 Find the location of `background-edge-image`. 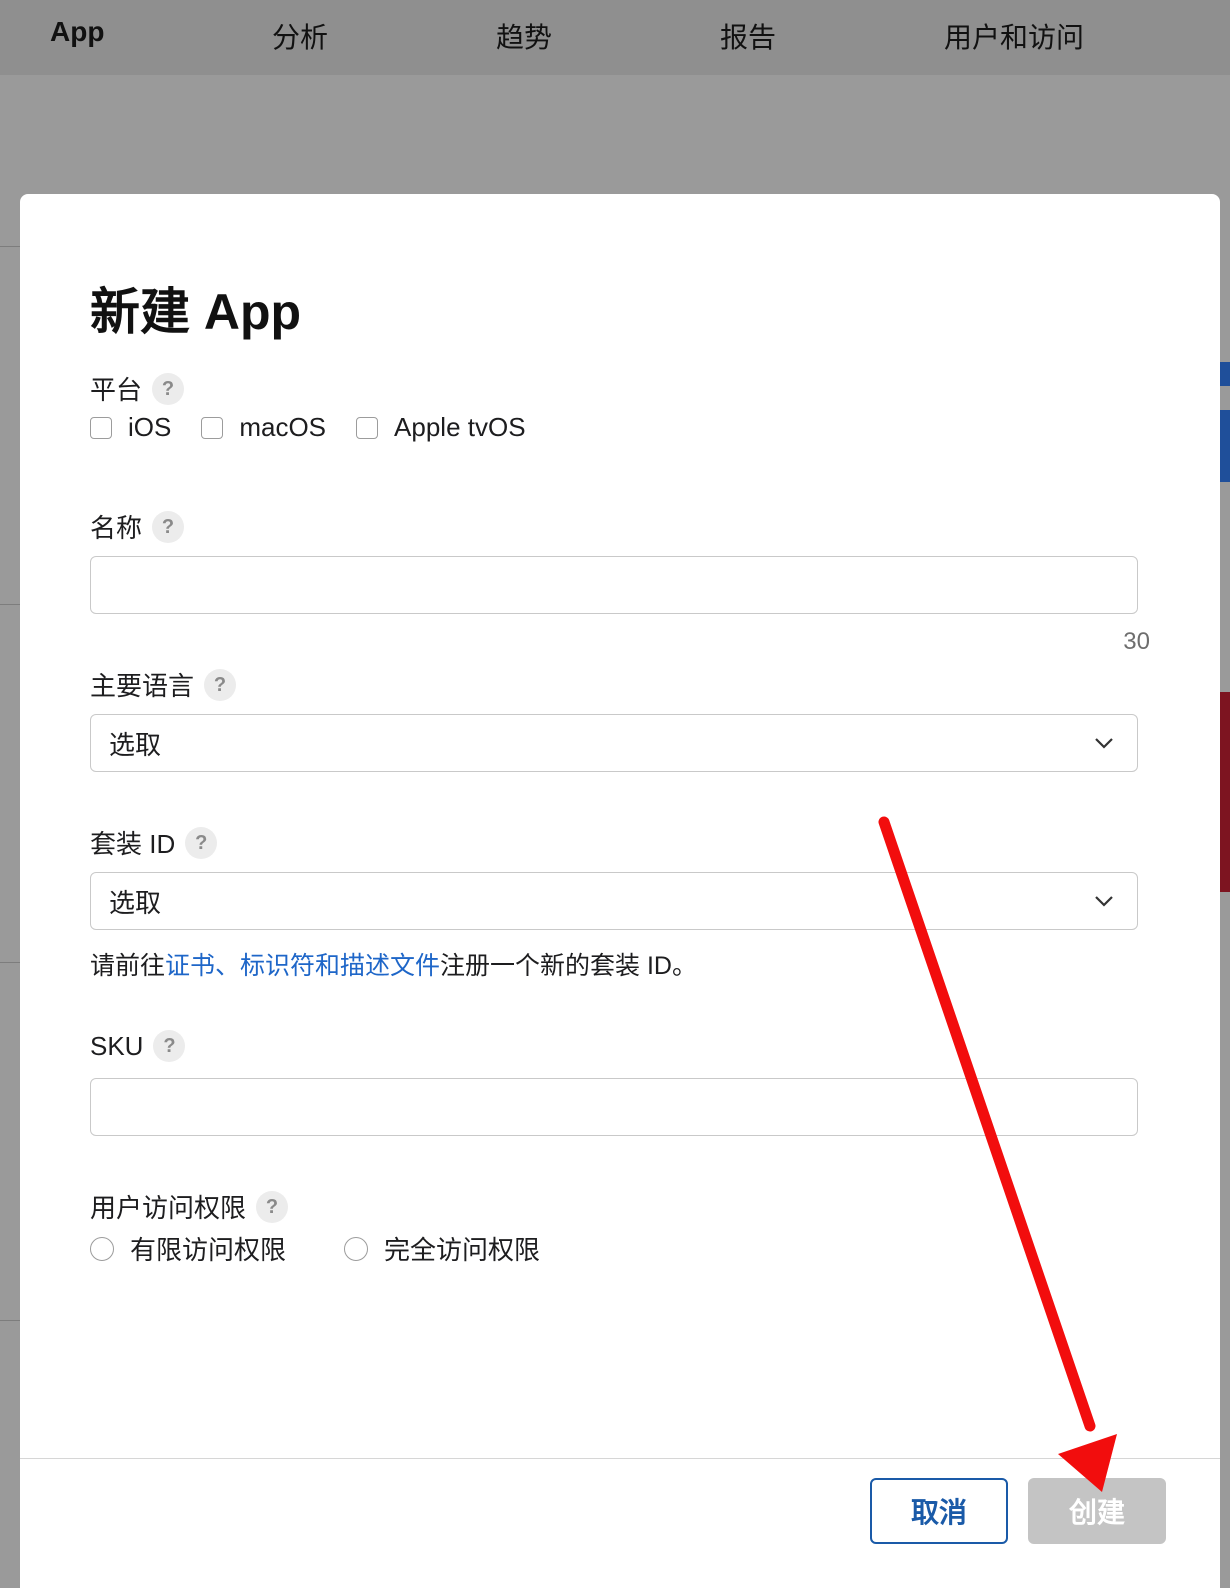

background-edge-image is located at coordinates (1225, 792).